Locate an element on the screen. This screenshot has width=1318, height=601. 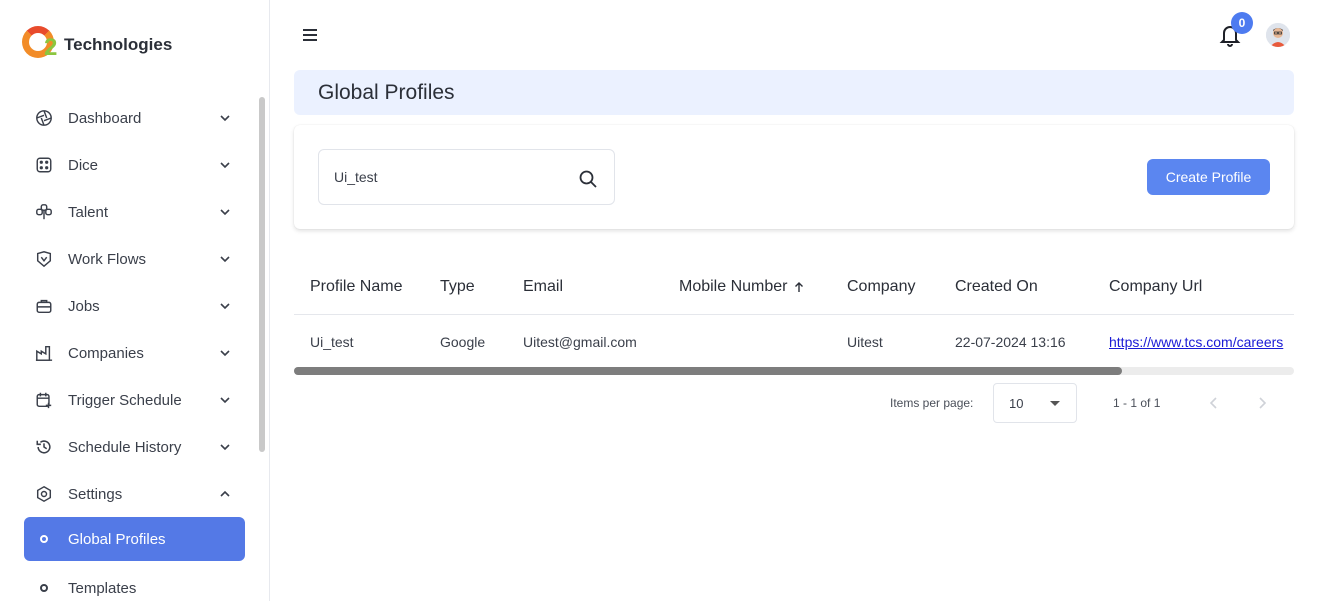
sidebar-item-dice: Dice is located at coordinates (134, 165).